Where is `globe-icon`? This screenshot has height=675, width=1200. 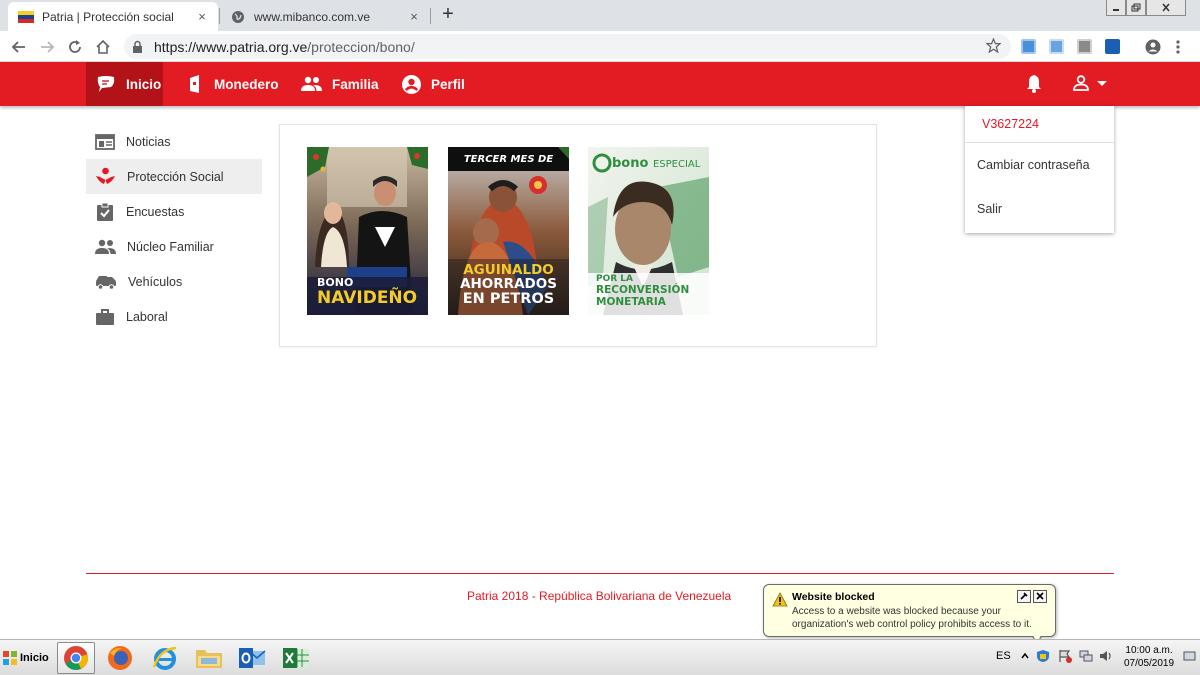
globe-icon is located at coordinates (238, 17).